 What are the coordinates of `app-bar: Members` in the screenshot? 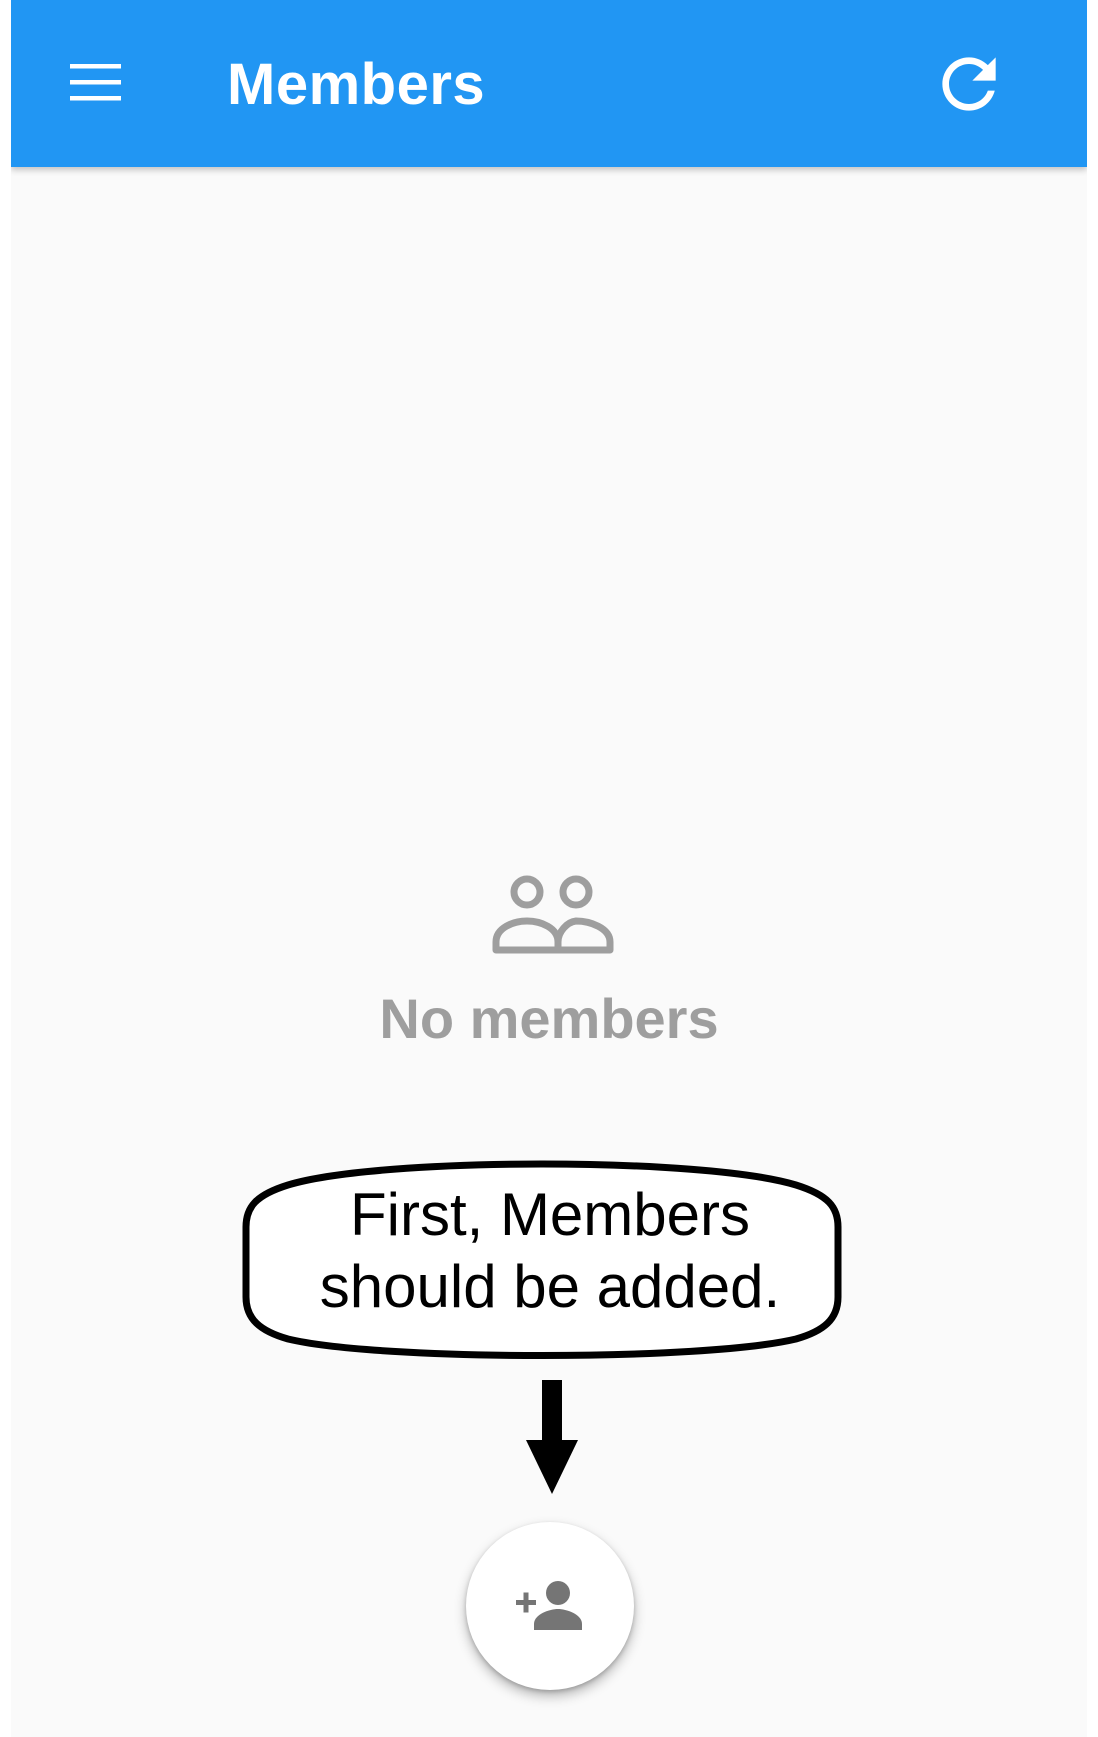 It's located at (549, 83).